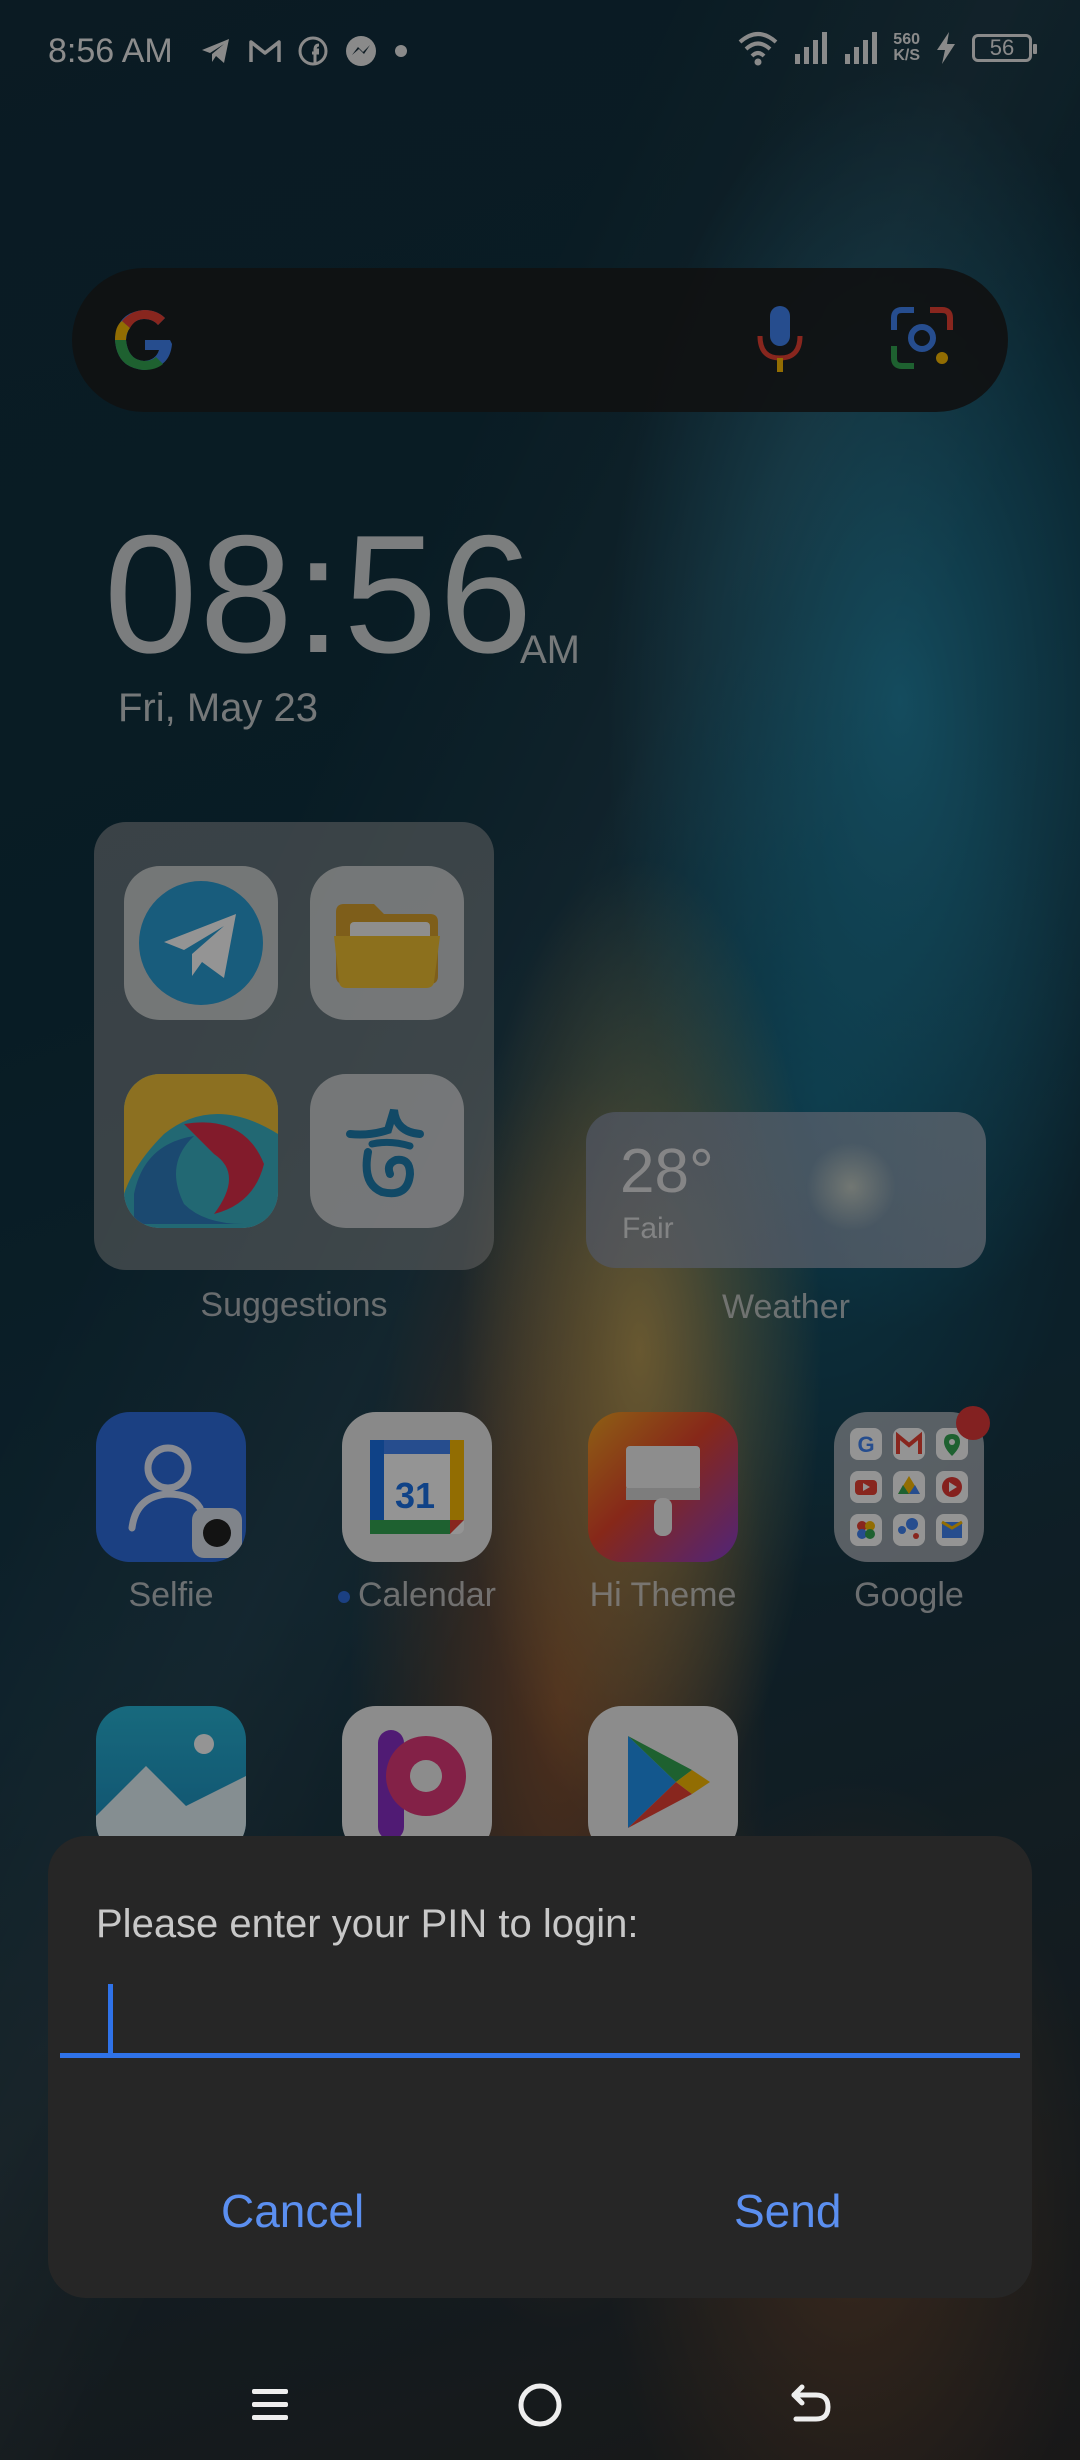 The width and height of the screenshot is (1080, 2460). I want to click on home-button, so click(540, 2405).